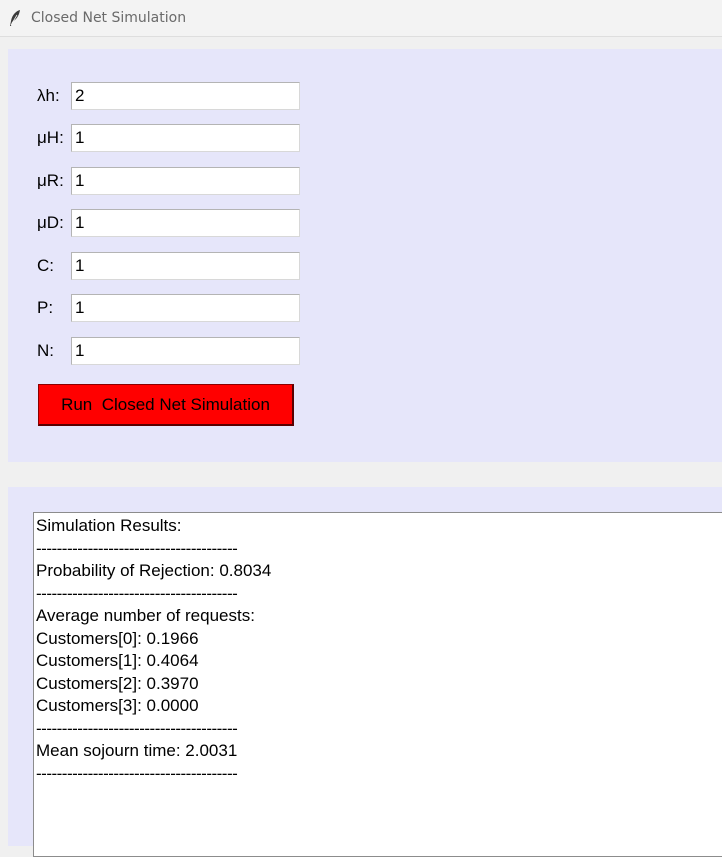 The width and height of the screenshot is (722, 857). What do you see at coordinates (117, 683) in the screenshot?
I see `customers-2-value: Customers[2]: 0.3970` at bounding box center [117, 683].